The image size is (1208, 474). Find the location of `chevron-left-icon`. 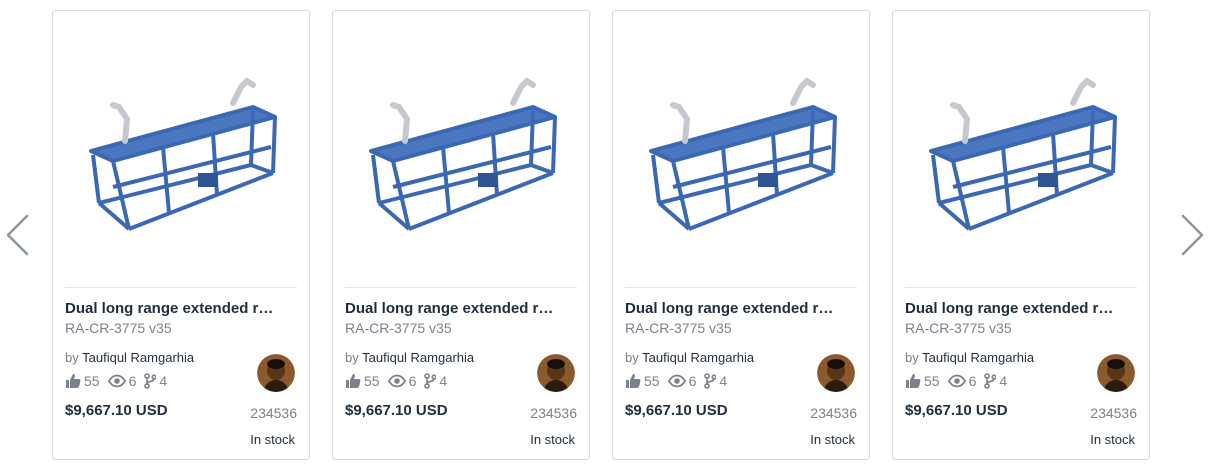

chevron-left-icon is located at coordinates (17, 235).